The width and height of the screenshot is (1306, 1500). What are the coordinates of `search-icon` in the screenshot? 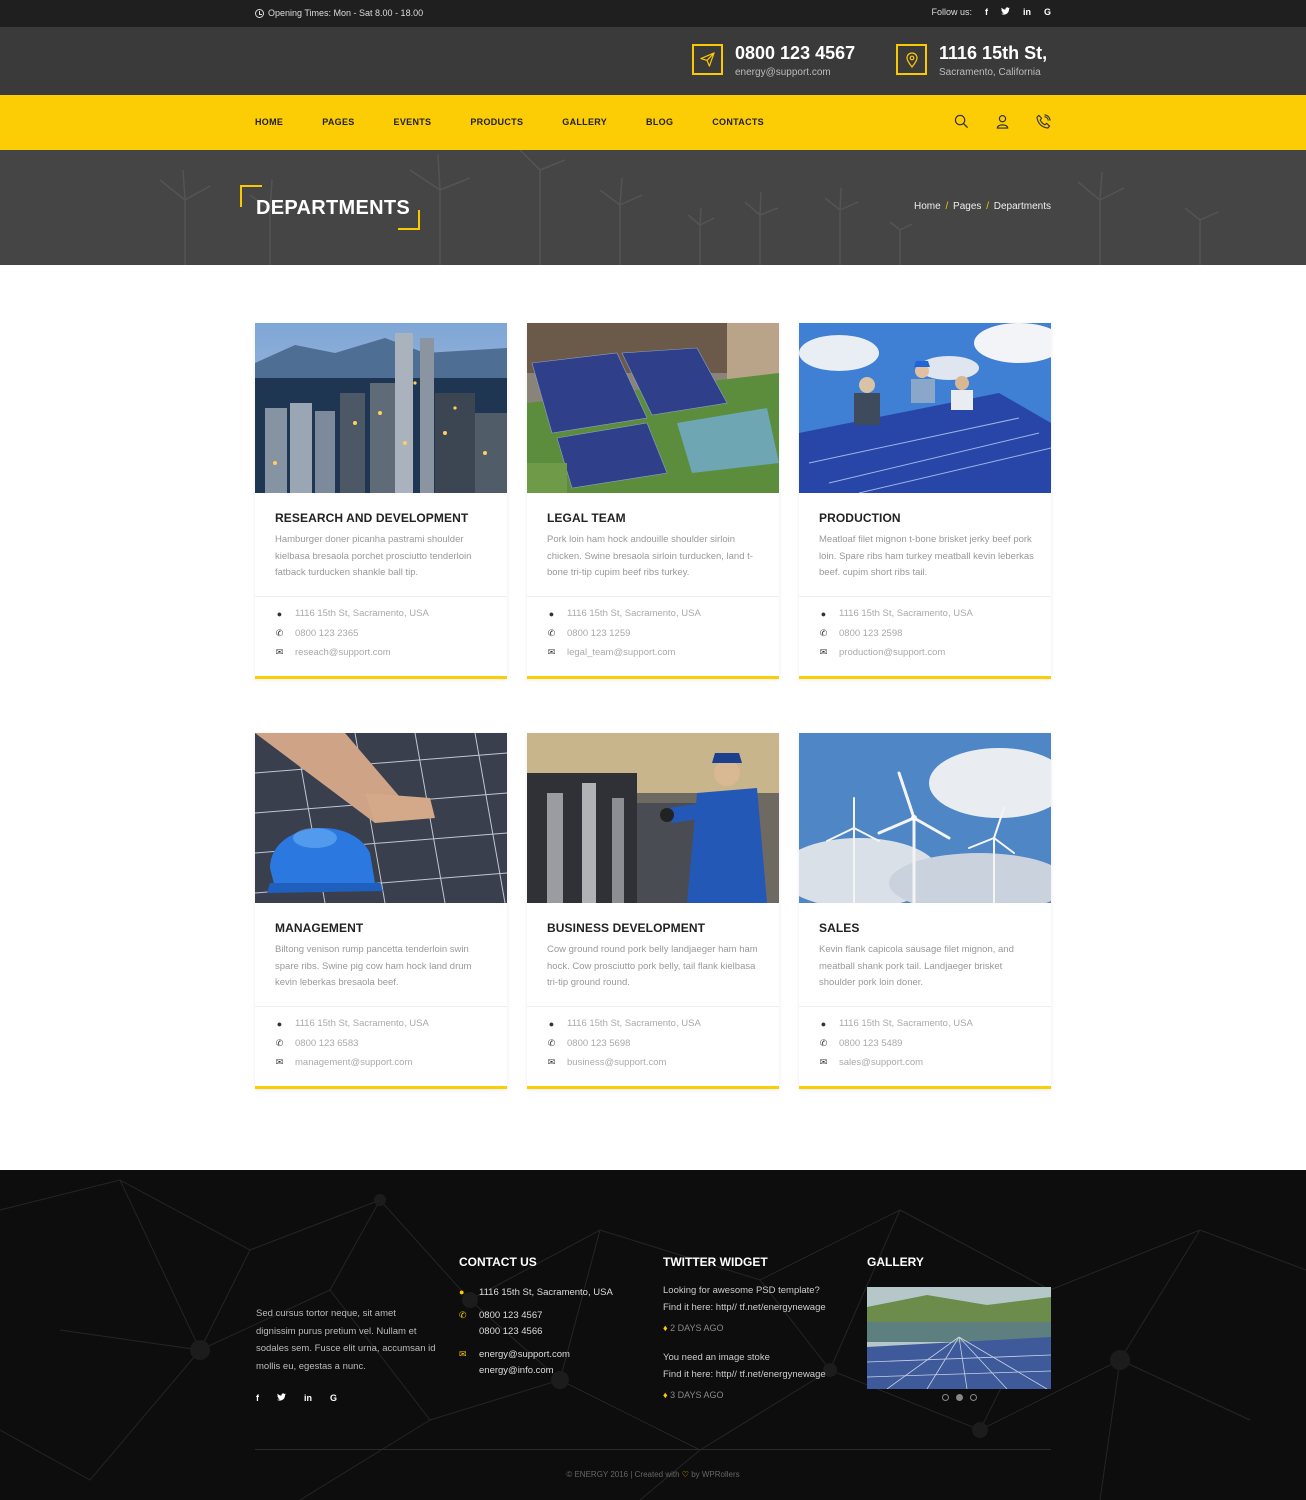 It's located at (961, 124).